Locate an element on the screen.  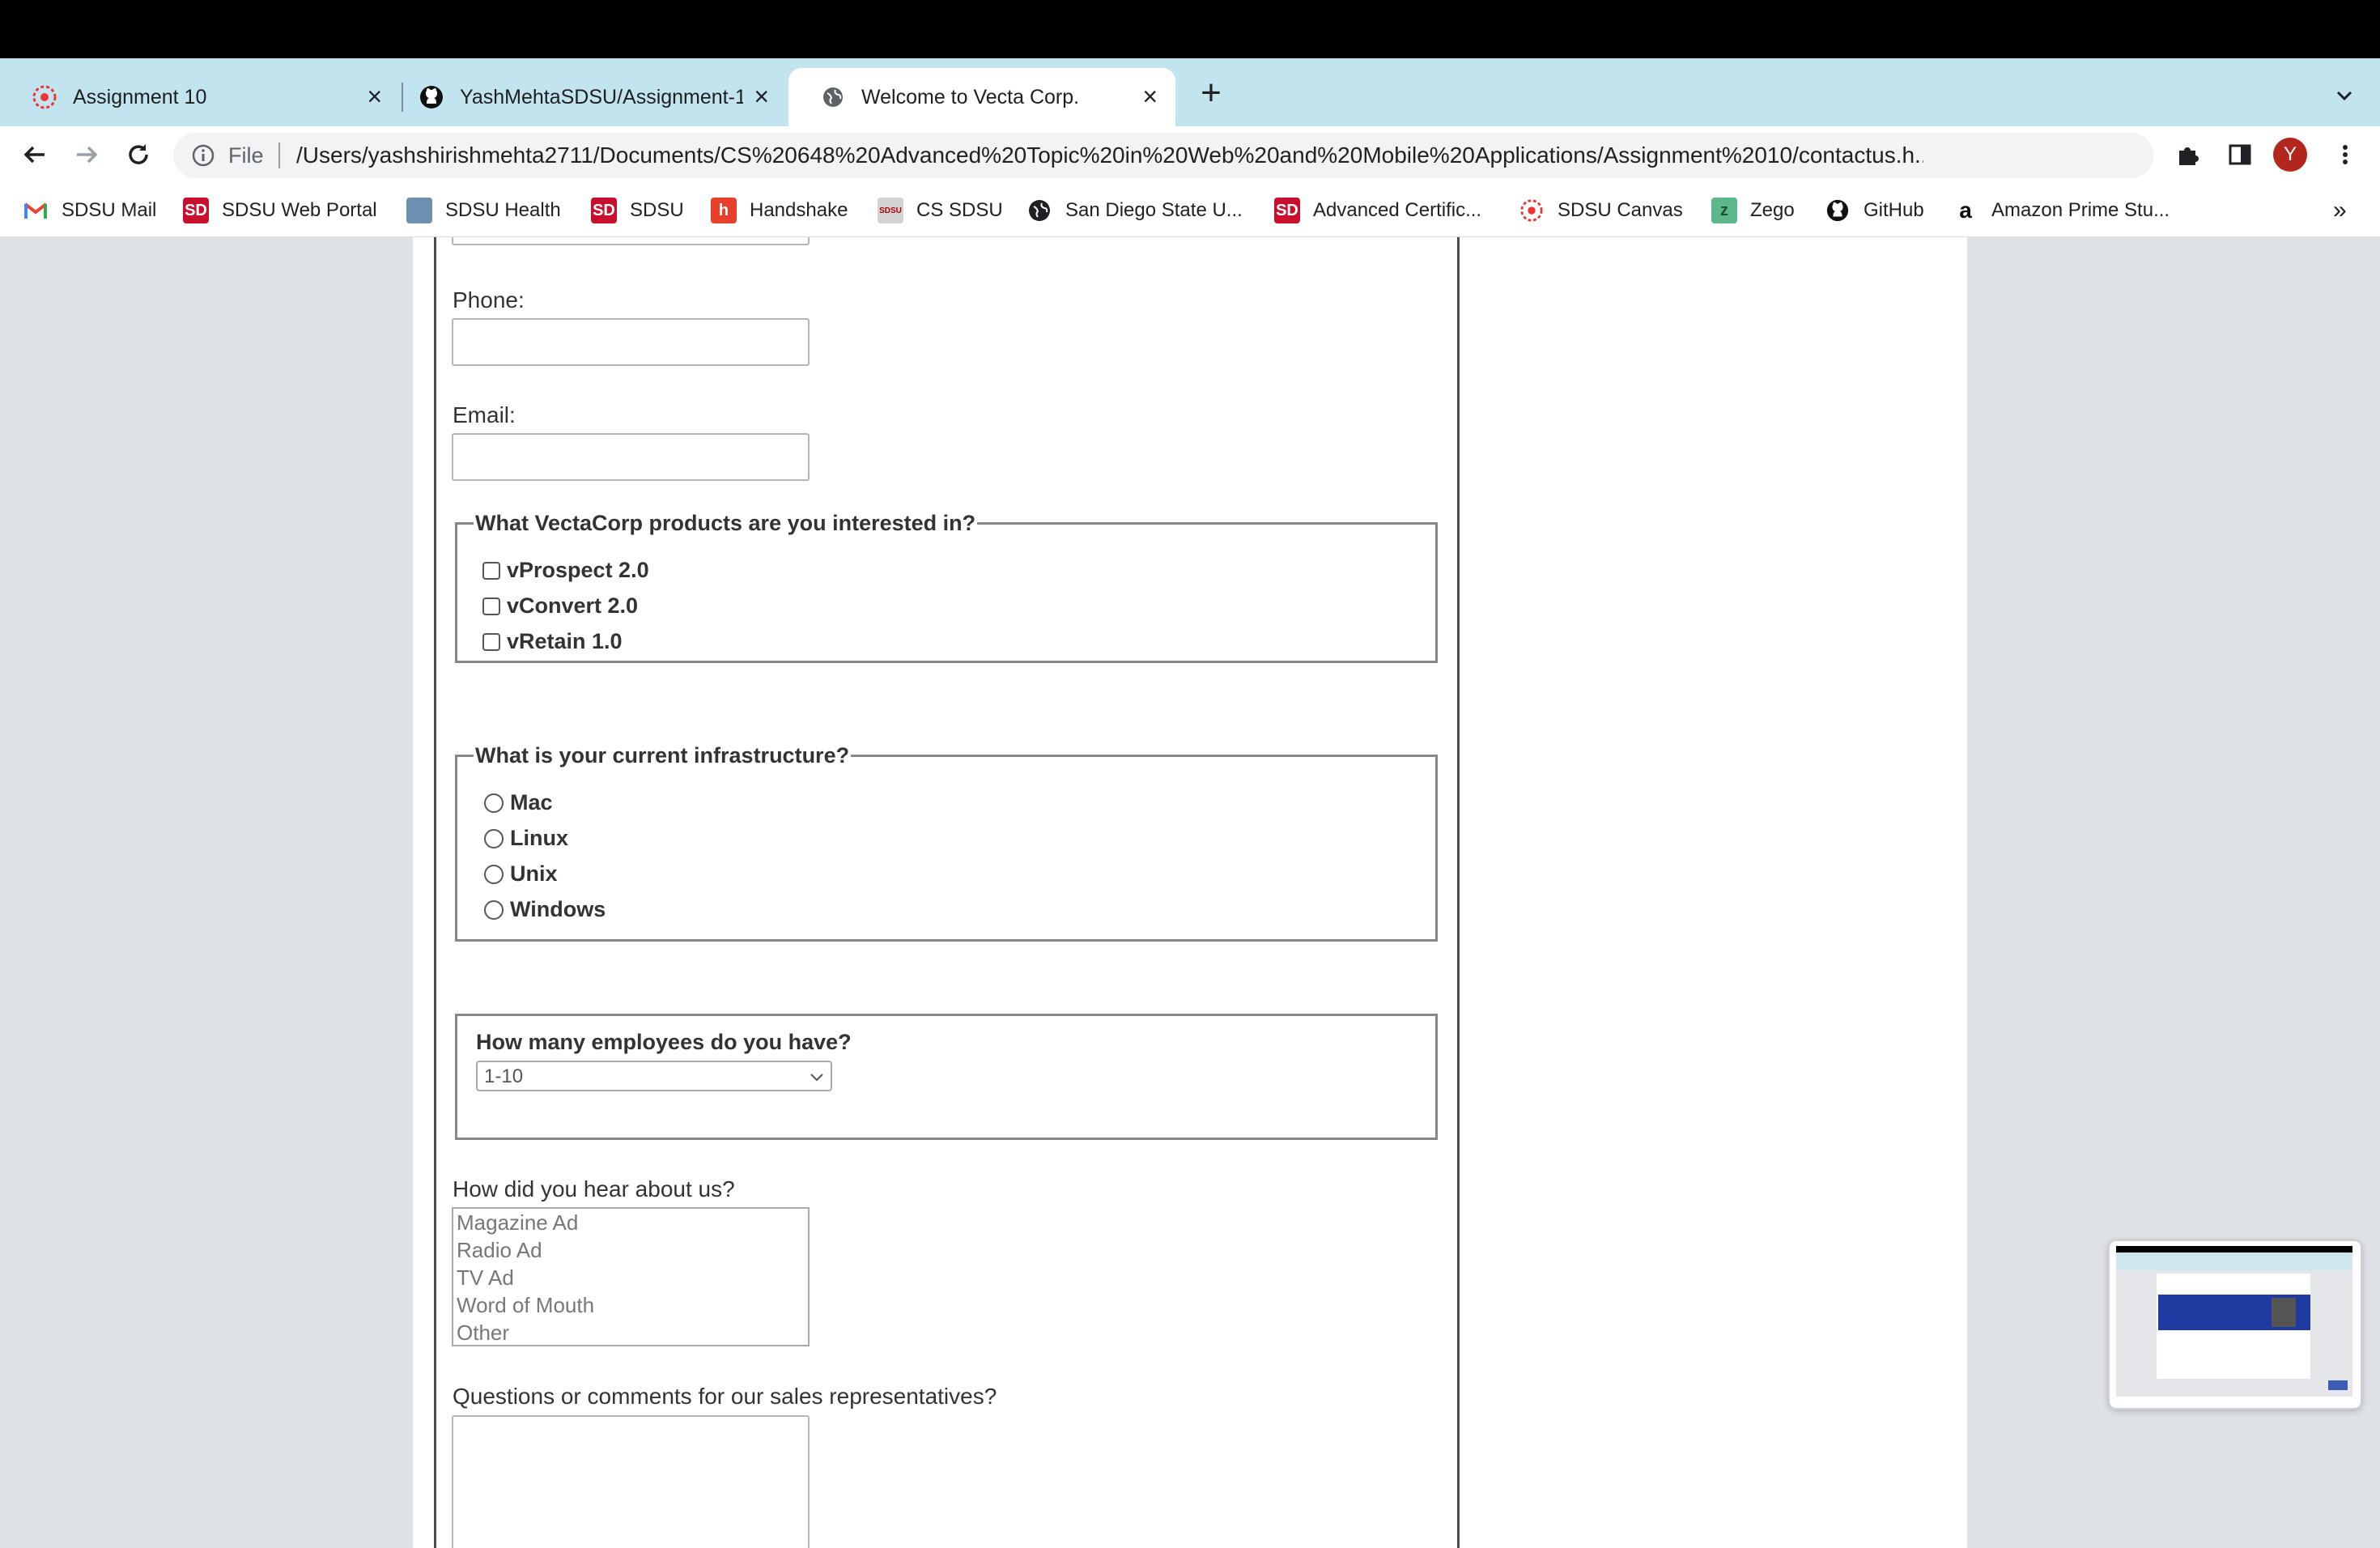
bookmark-label: SDSU Web Portal is located at coordinates (299, 210).